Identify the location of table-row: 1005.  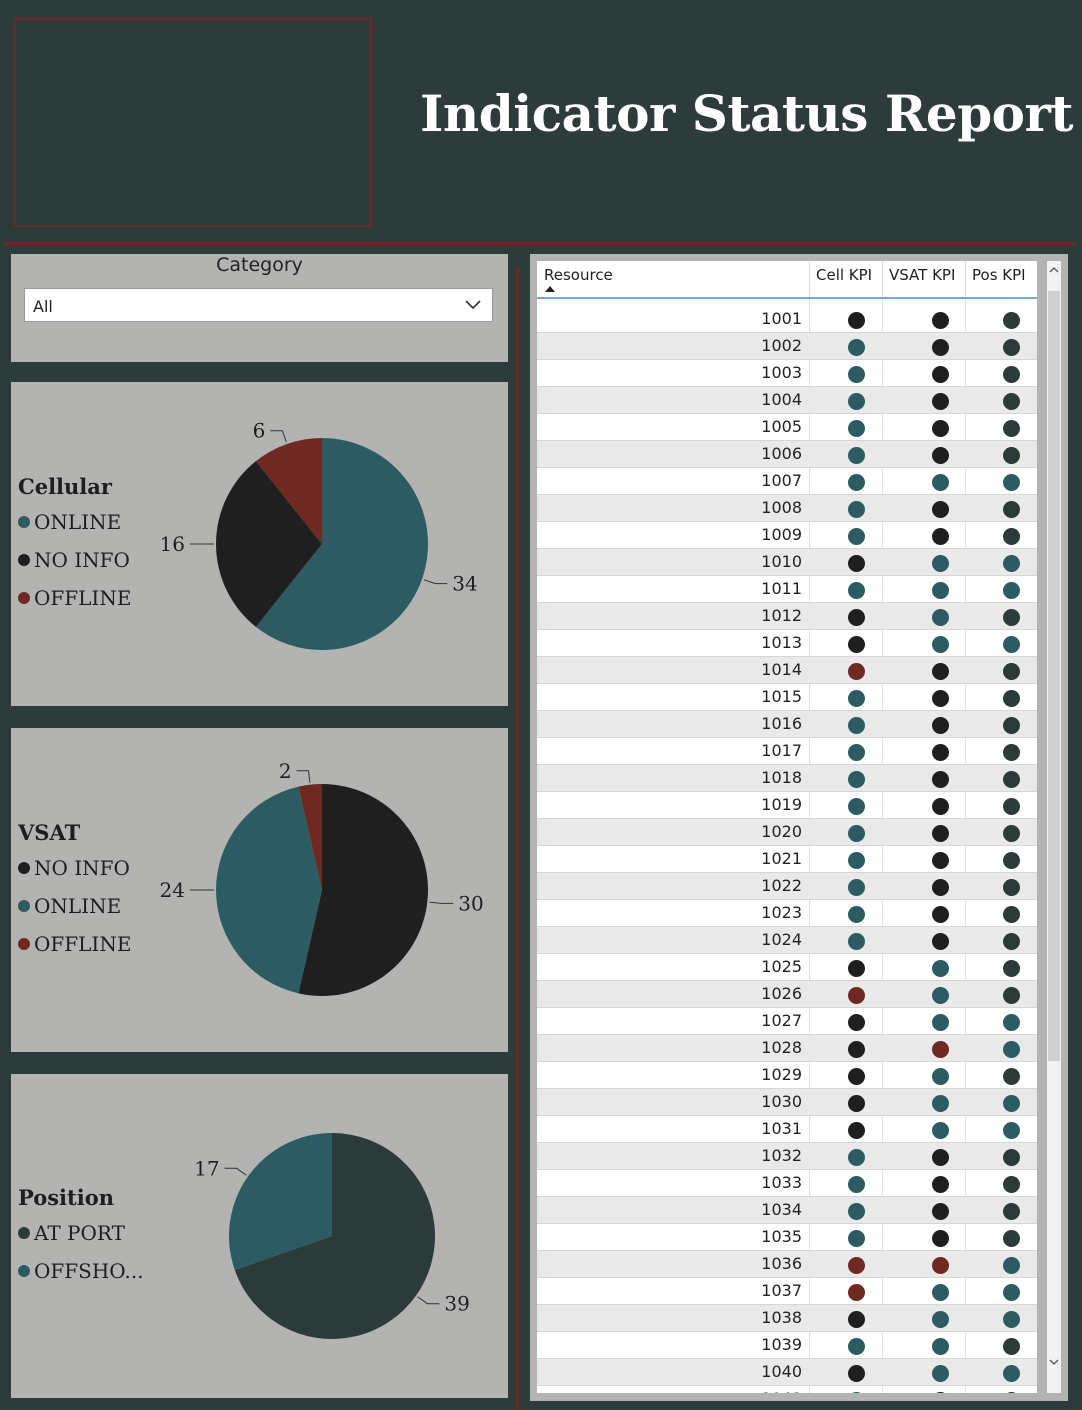
(787, 427).